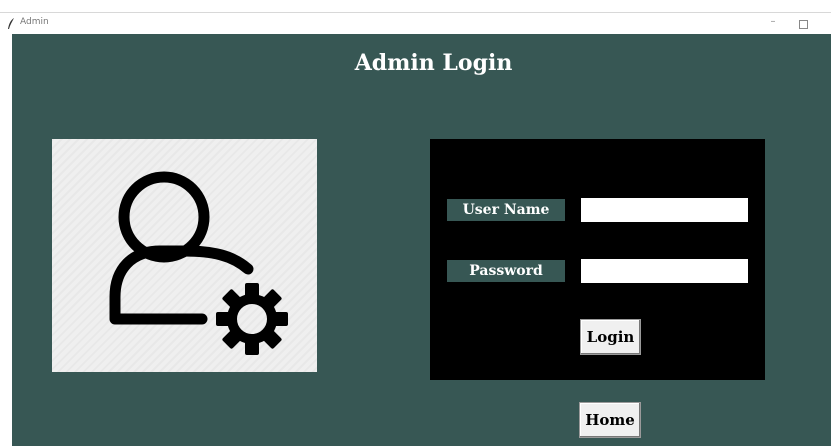 This screenshot has width=831, height=446. I want to click on user-settings-icon, so click(198, 263).